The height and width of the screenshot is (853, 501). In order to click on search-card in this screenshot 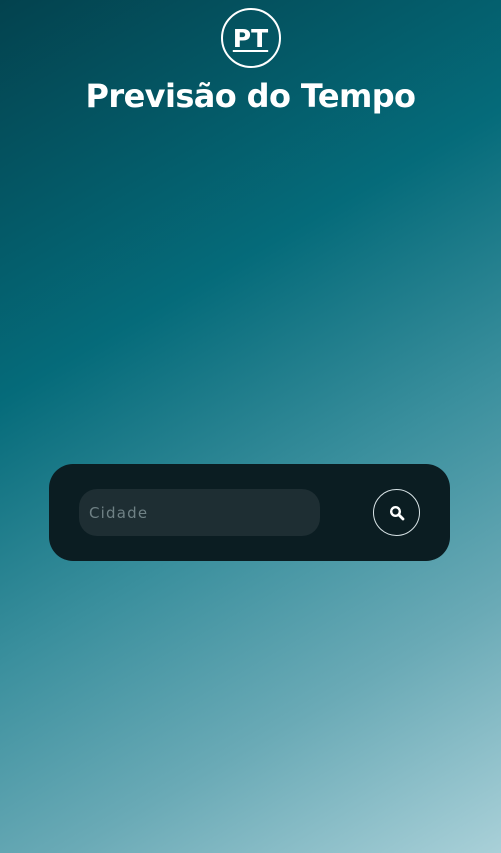, I will do `click(249, 512)`.